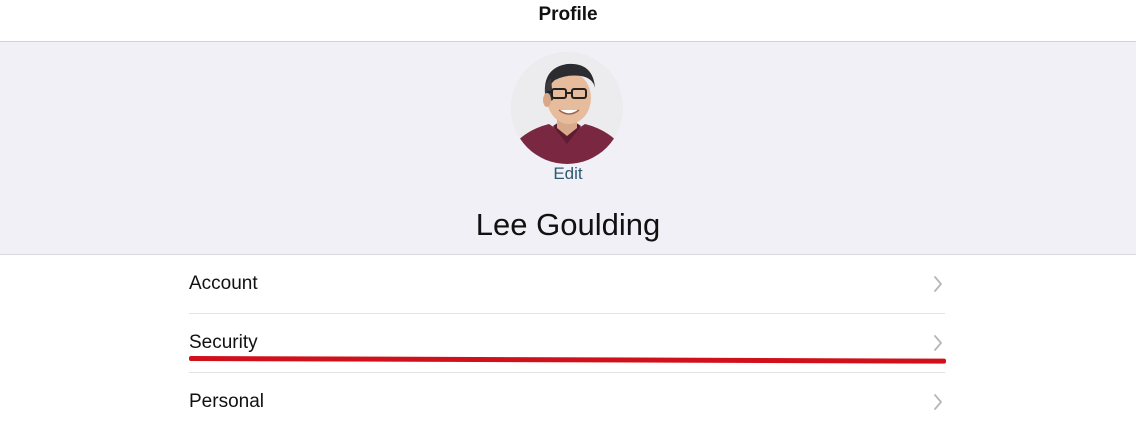 This screenshot has height=431, width=1136. What do you see at coordinates (568, 174) in the screenshot?
I see `edit-photo-link: Edit` at bounding box center [568, 174].